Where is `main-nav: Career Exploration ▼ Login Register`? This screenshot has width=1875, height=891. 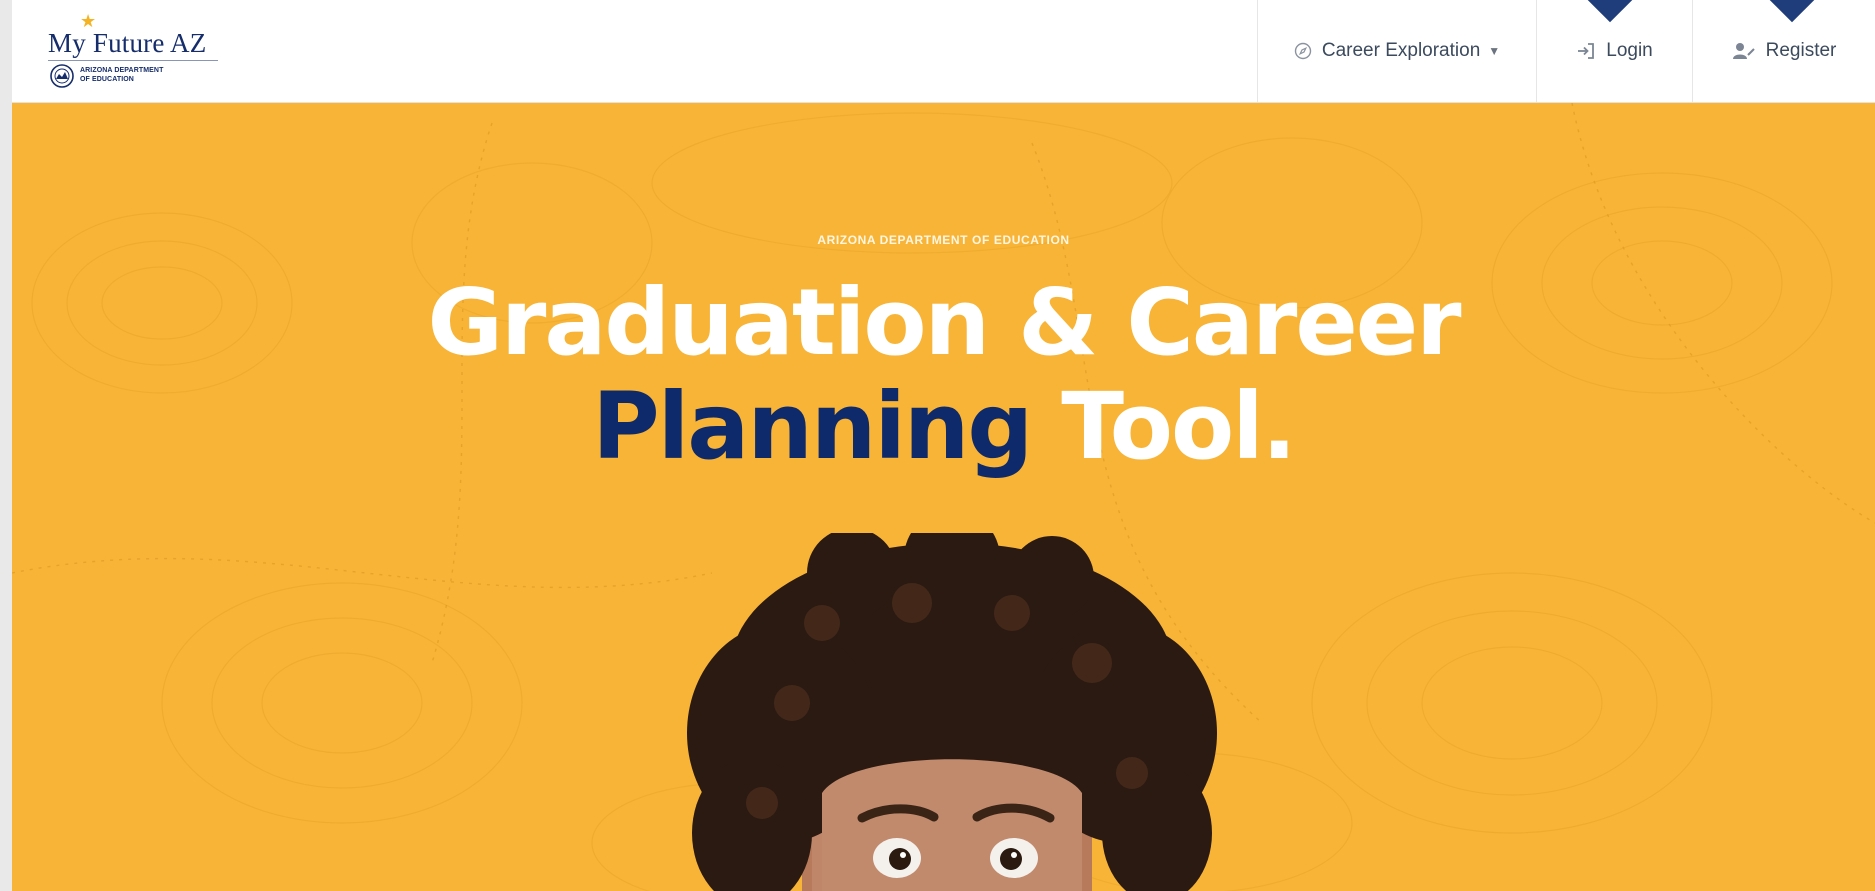
main-nav: Career Exploration ▼ Login Register is located at coordinates (1566, 51).